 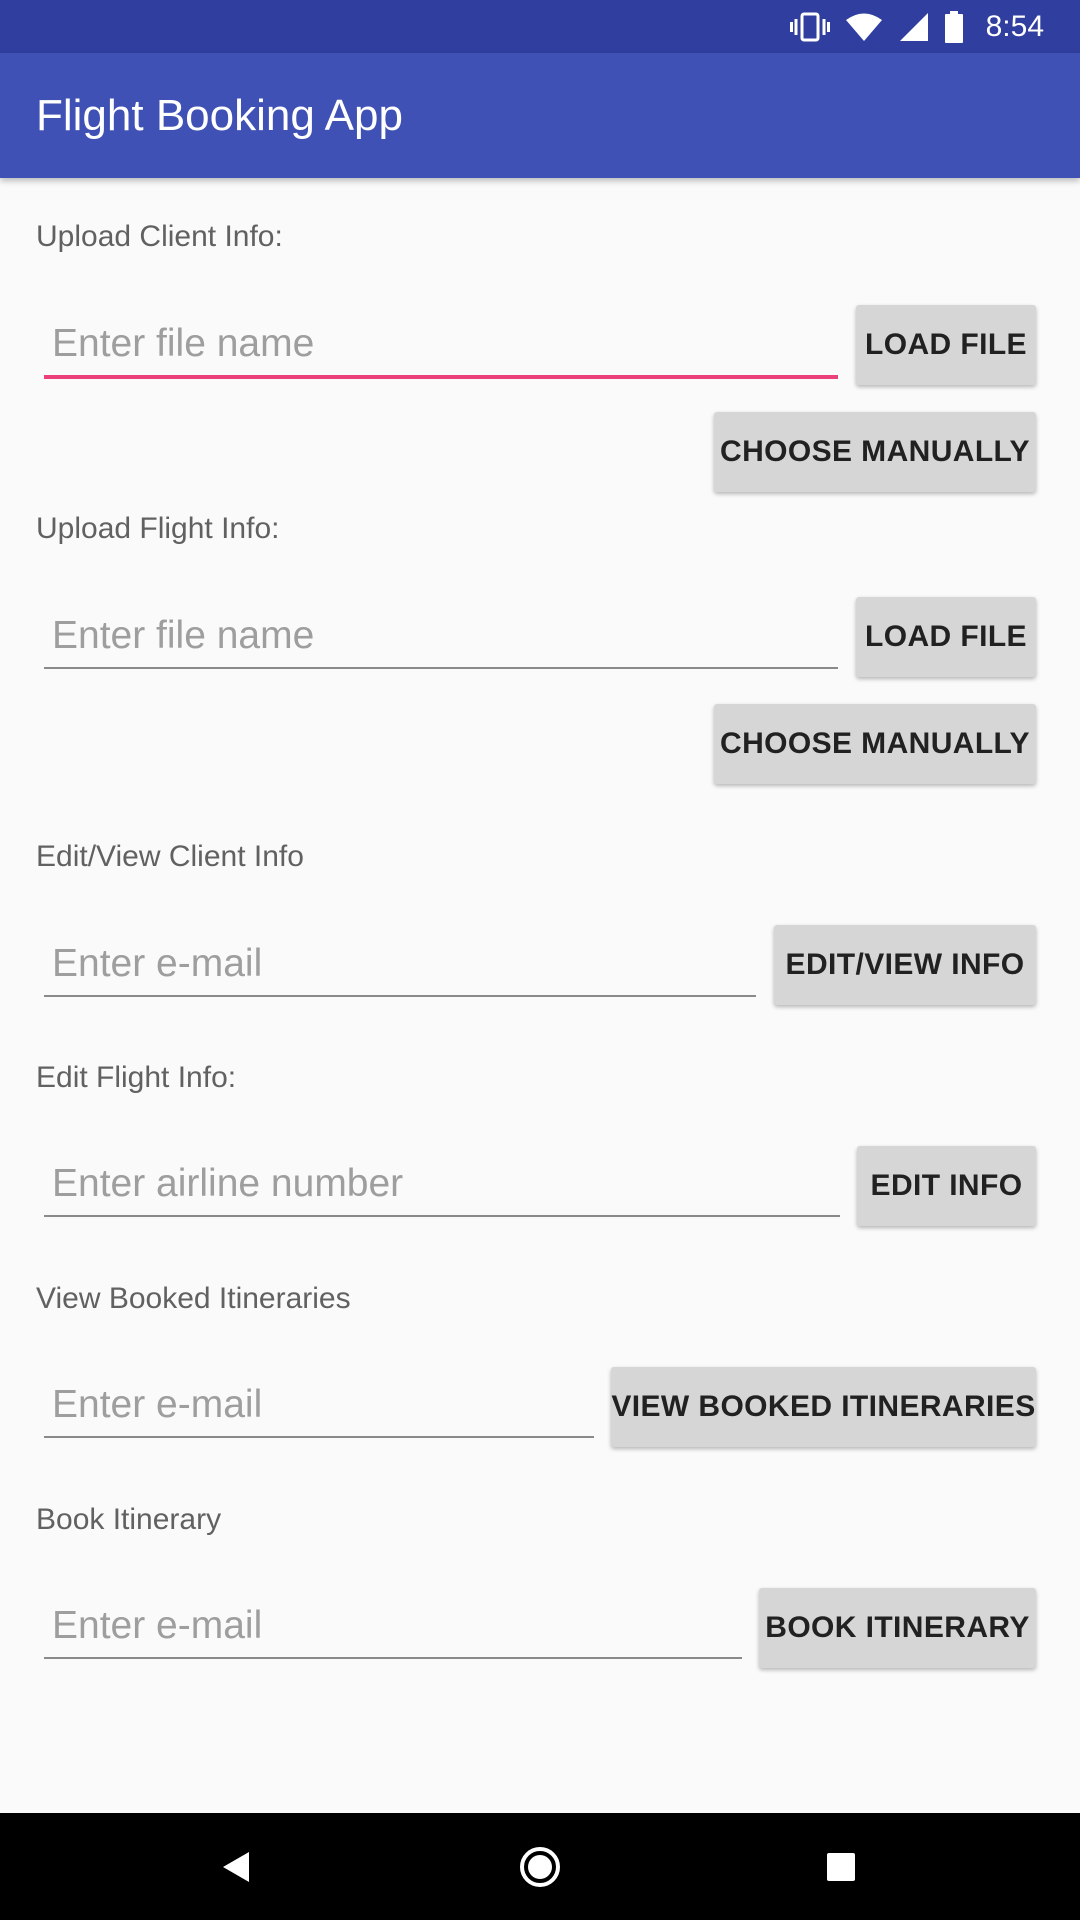 I want to click on book-email-field, so click(x=393, y=1628).